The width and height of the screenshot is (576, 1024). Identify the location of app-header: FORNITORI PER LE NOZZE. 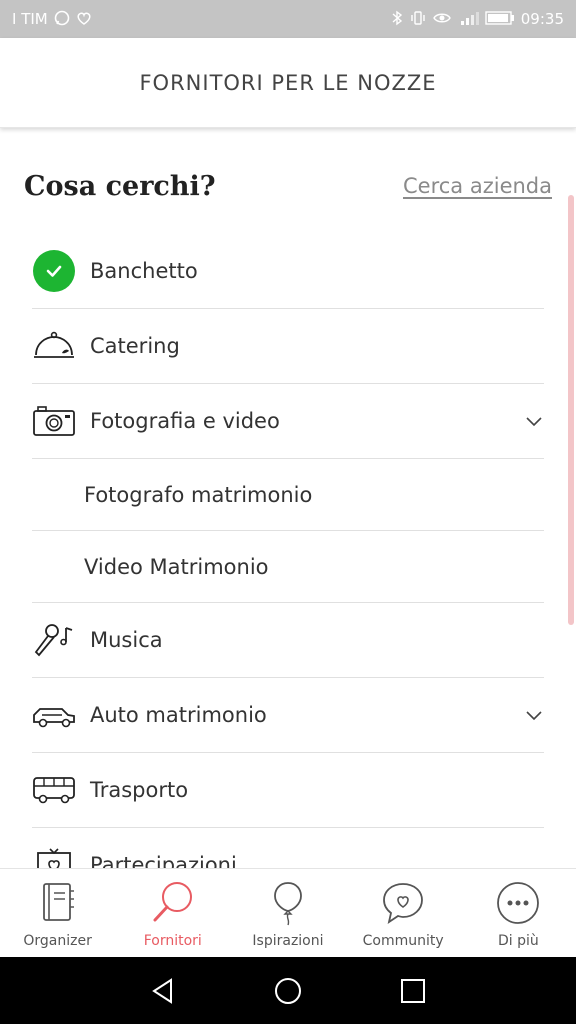
(288, 83).